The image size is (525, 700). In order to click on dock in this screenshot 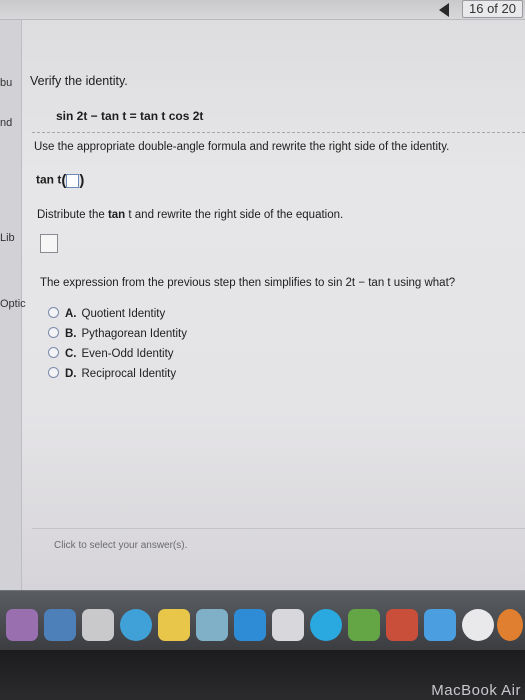, I will do `click(262, 620)`.